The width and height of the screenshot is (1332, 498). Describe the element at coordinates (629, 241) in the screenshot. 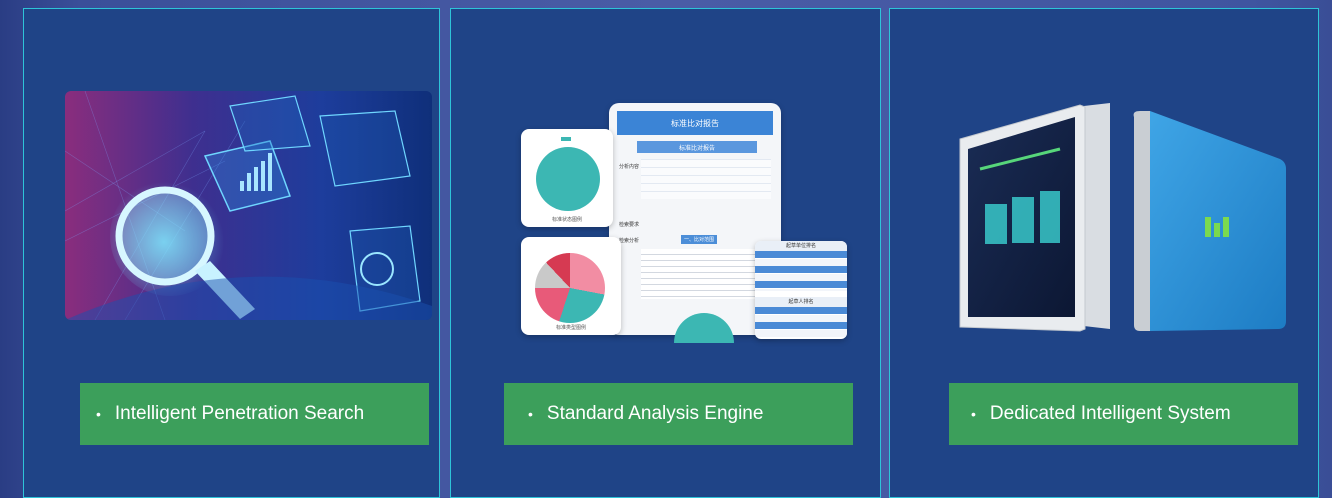

I see `row-label-3: 检索分析` at that location.